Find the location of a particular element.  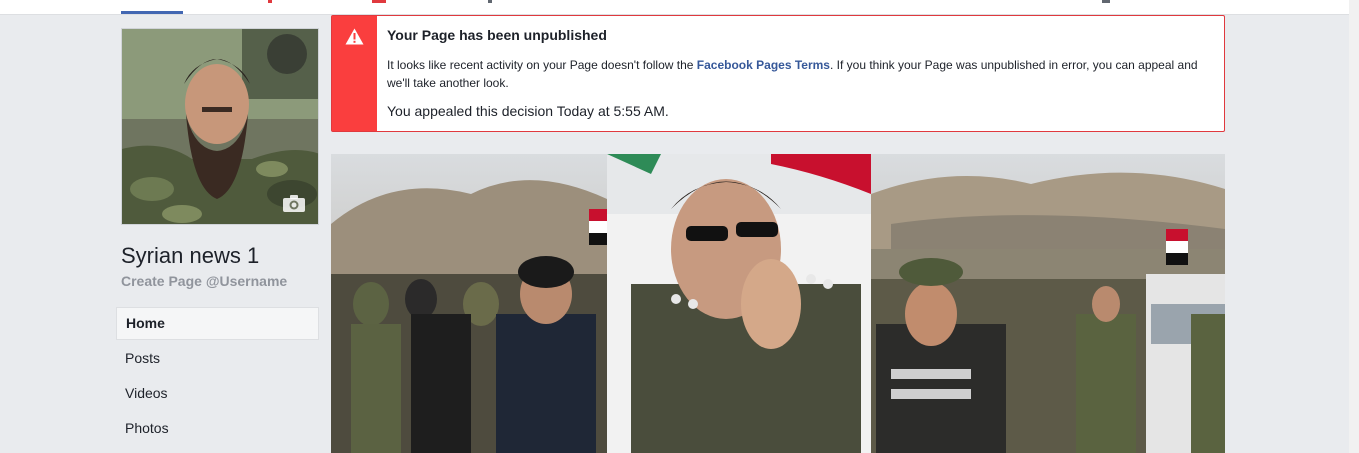

facebook-pages-terms-link: Facebook Pages Terms is located at coordinates (763, 65).